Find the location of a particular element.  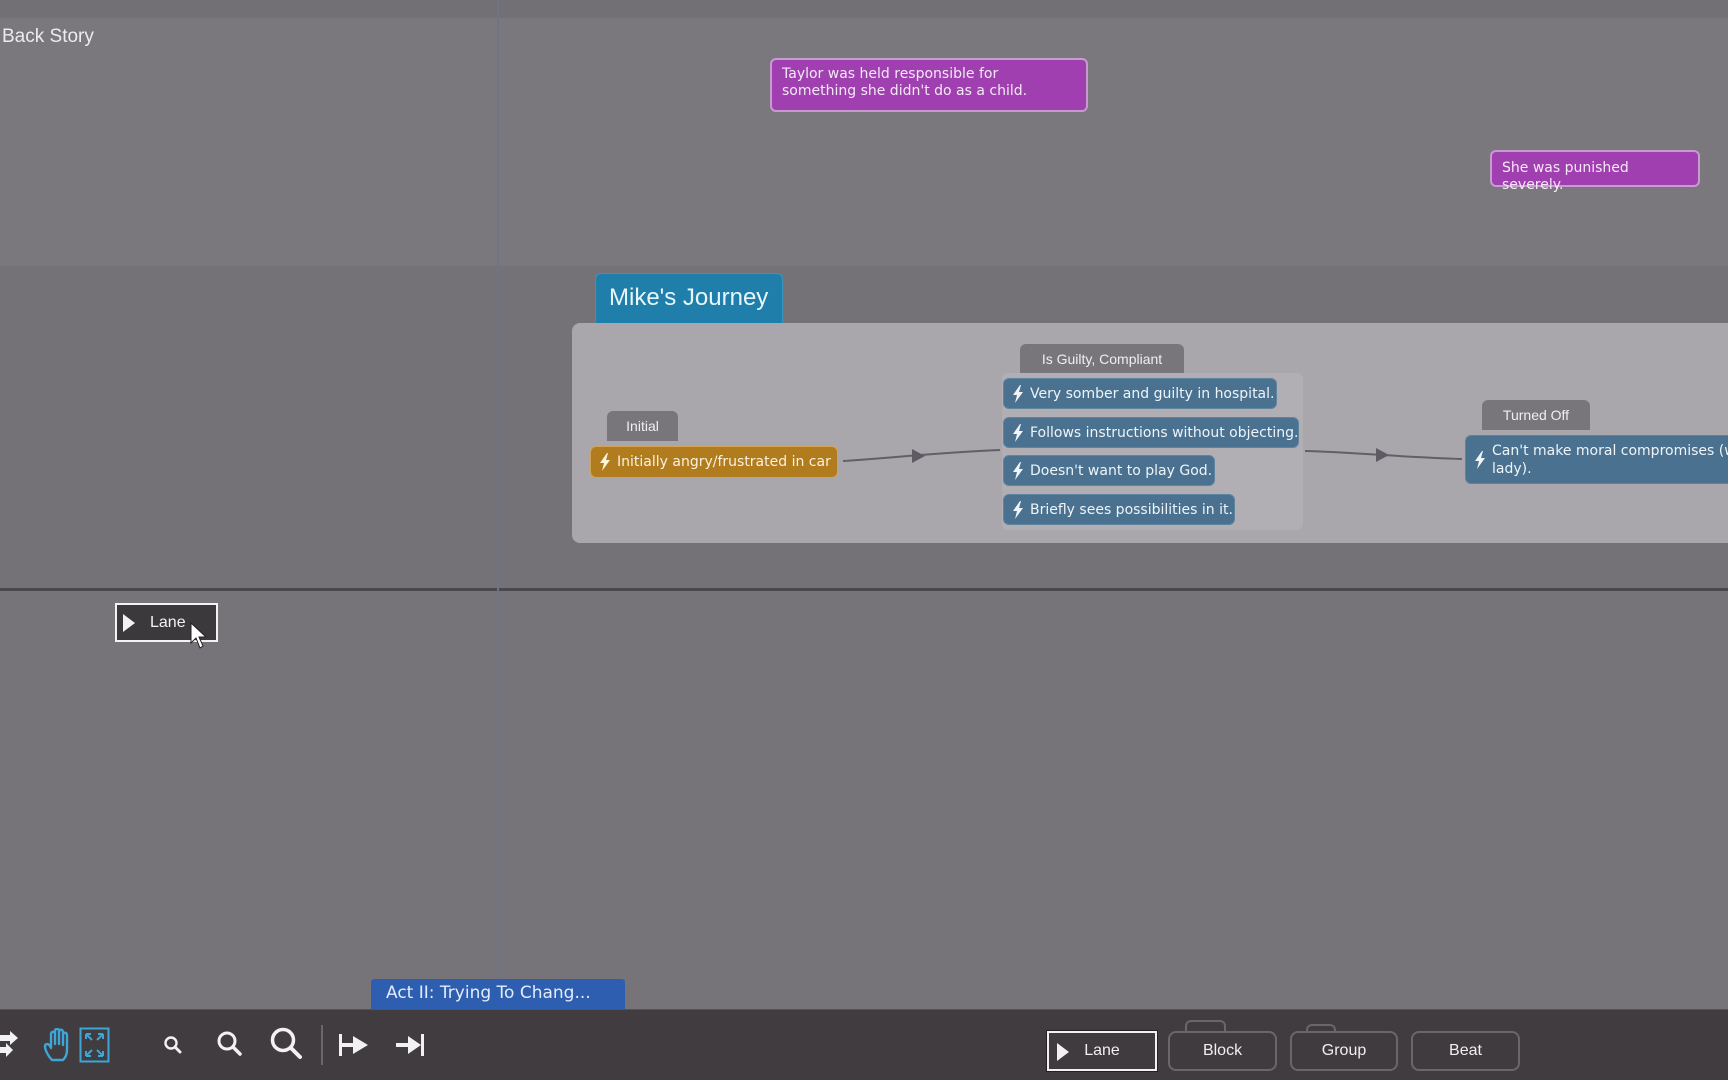

toolbar-divider is located at coordinates (322, 1045).